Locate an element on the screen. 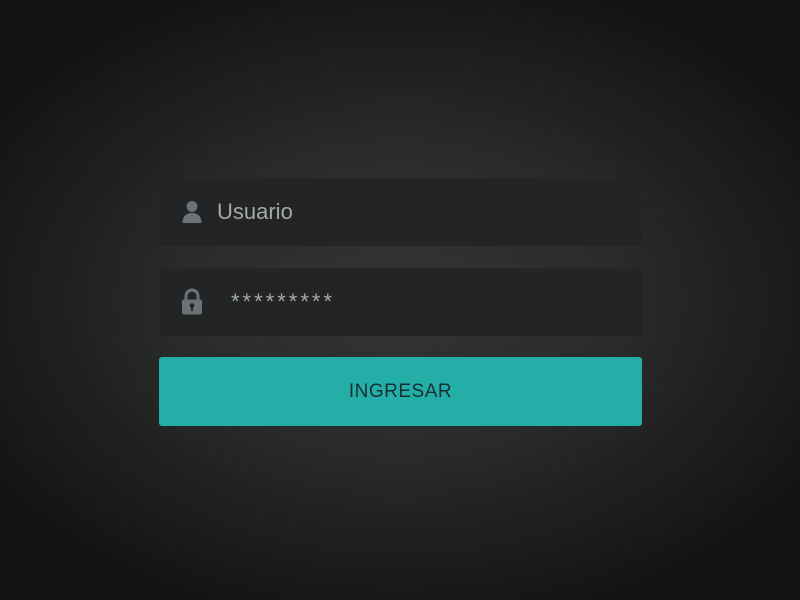 This screenshot has width=800, height=600. password-field is located at coordinates (400, 302).